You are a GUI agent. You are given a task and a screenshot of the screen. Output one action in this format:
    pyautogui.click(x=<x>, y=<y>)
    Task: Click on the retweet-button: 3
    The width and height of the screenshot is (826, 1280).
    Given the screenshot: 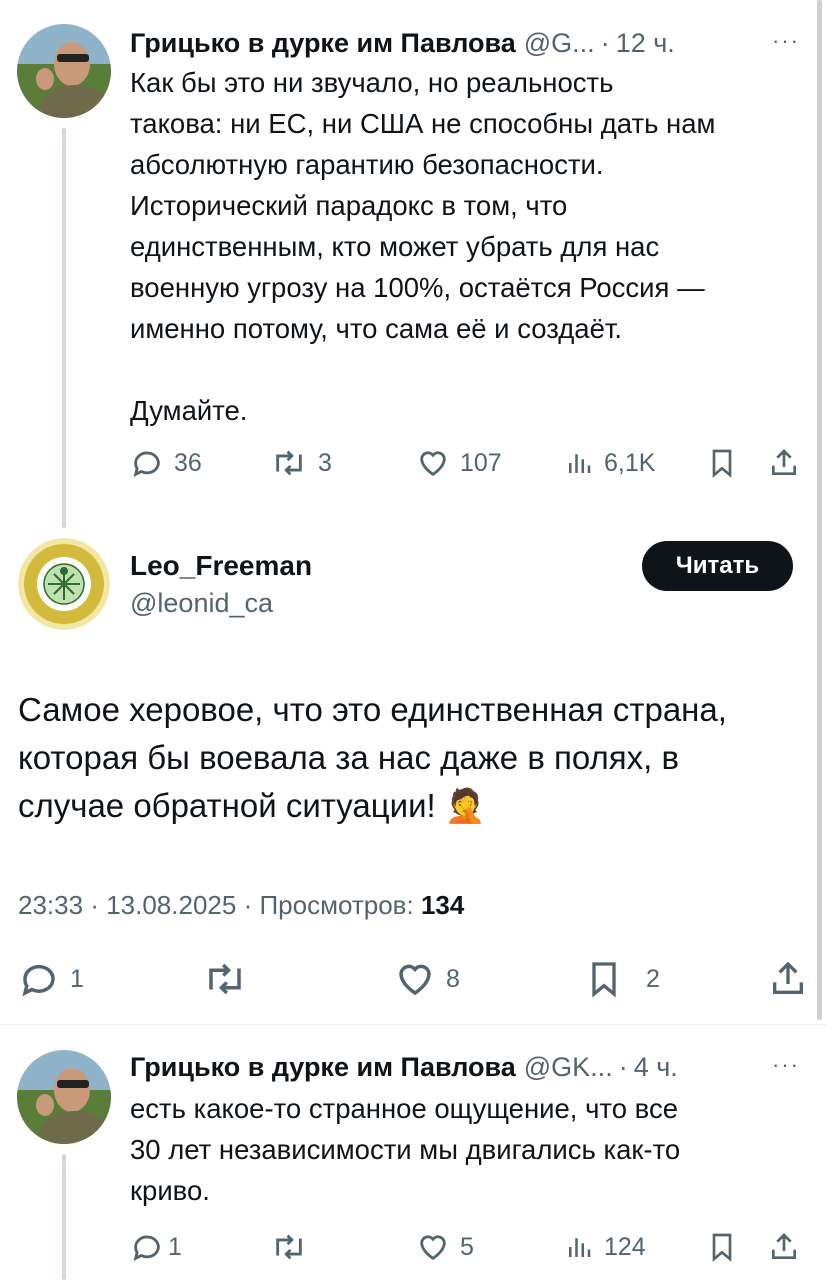 What is the action you would take?
    pyautogui.click(x=301, y=463)
    